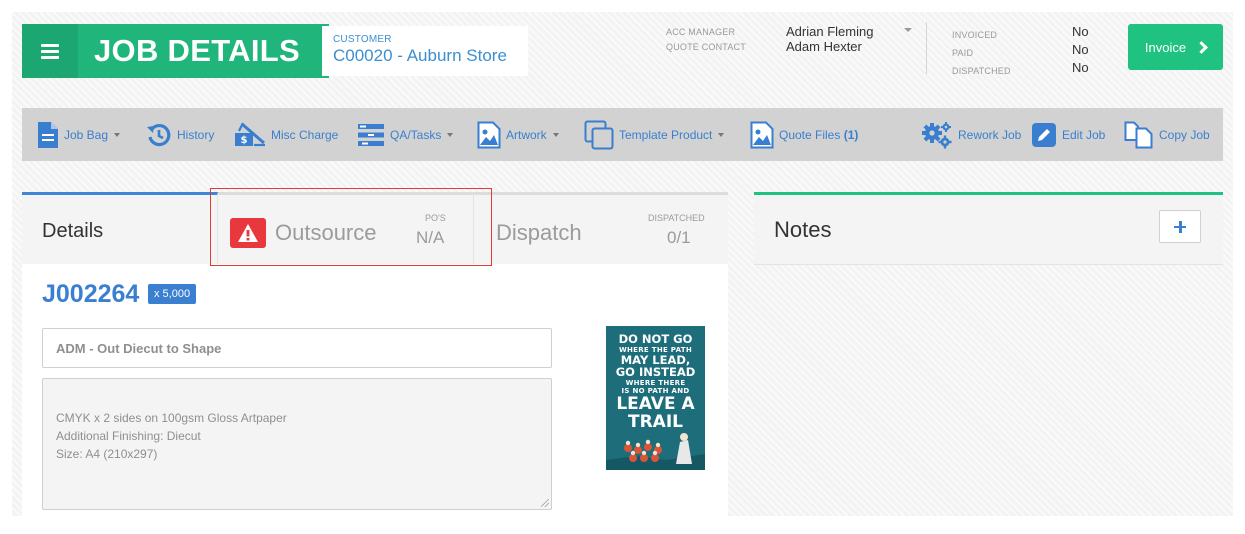 The width and height of the screenshot is (1245, 534). What do you see at coordinates (803, 229) in the screenshot?
I see `notes-title: Notes` at bounding box center [803, 229].